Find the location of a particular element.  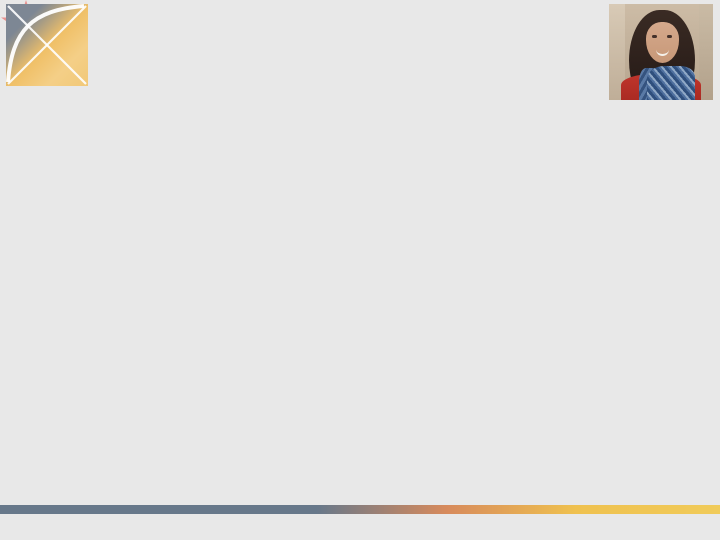

footer-gradient-bar is located at coordinates (360, 509).